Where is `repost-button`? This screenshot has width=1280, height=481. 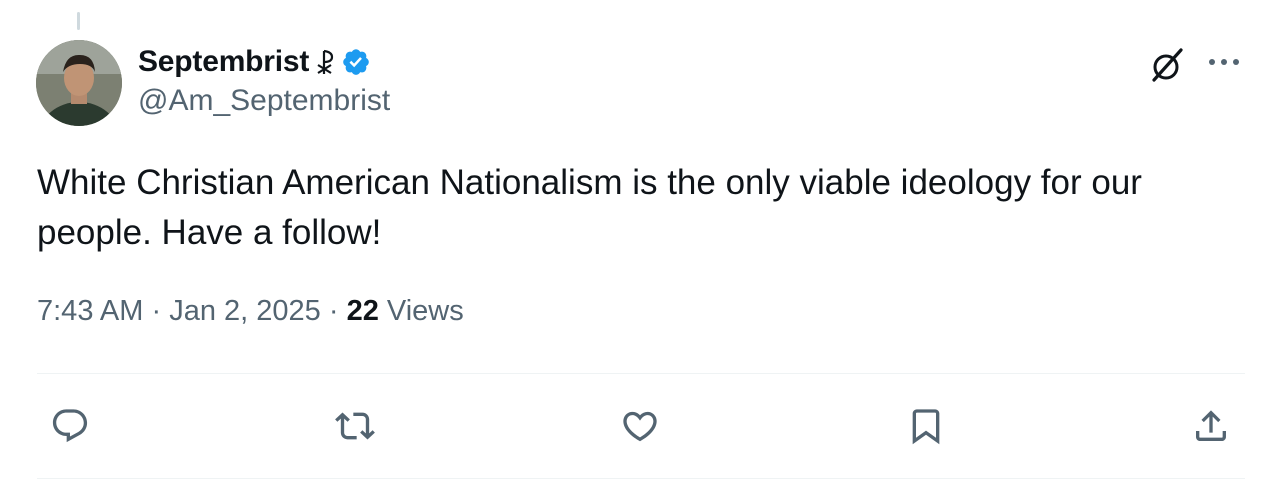
repost-button is located at coordinates (355, 426).